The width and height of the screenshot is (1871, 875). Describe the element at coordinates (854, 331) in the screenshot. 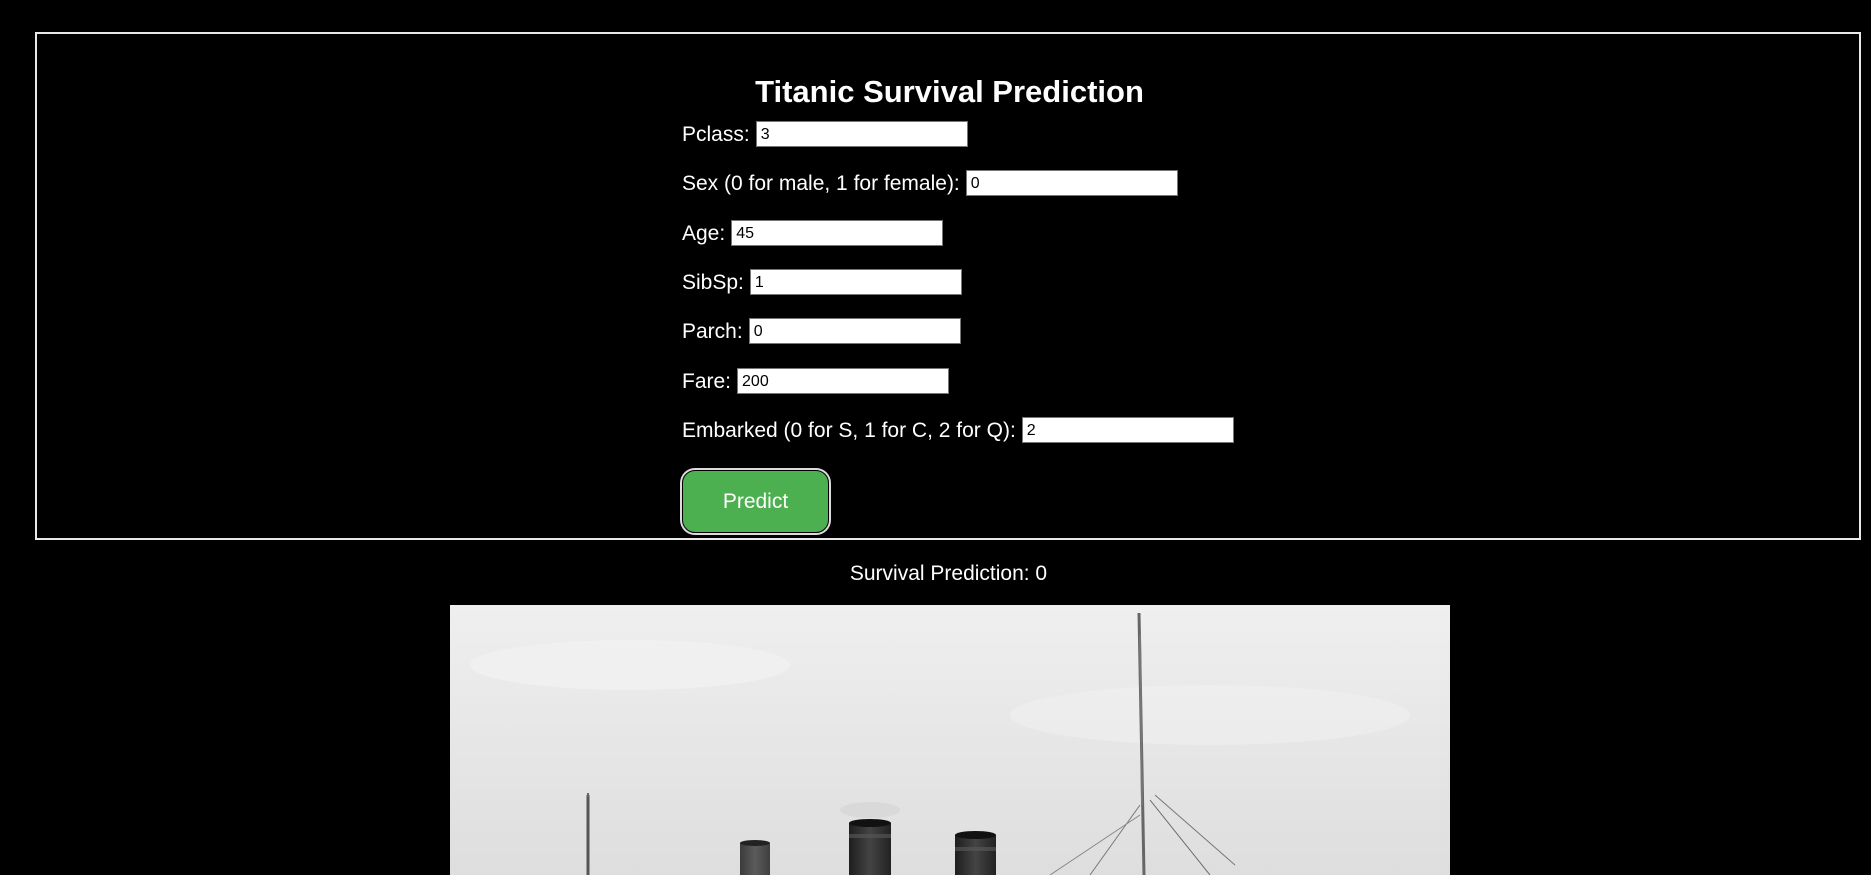

I see `parch-input` at that location.